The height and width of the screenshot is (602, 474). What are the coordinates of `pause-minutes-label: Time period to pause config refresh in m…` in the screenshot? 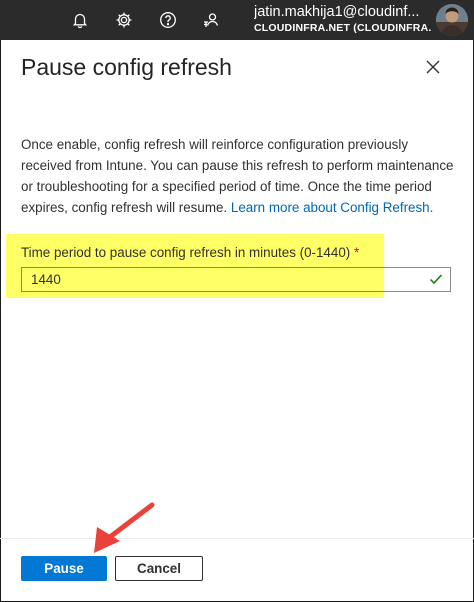 It's located at (190, 252).